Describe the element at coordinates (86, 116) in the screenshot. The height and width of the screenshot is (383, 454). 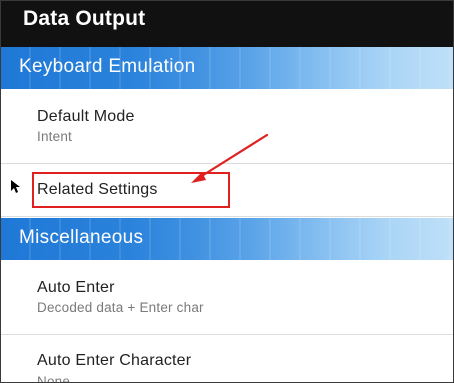
I see `pref-title: Default Mode` at that location.